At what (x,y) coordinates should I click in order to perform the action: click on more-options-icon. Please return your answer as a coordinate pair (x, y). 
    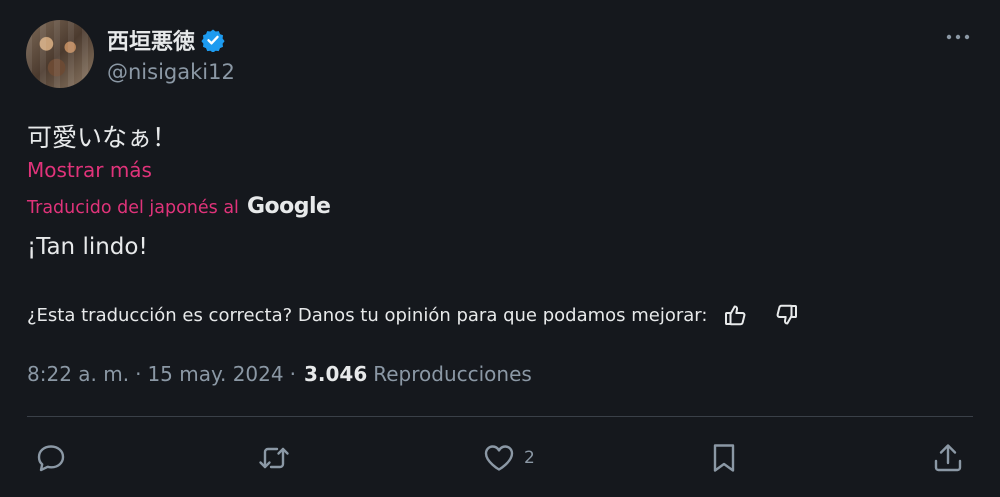
    Looking at the image, I should click on (958, 37).